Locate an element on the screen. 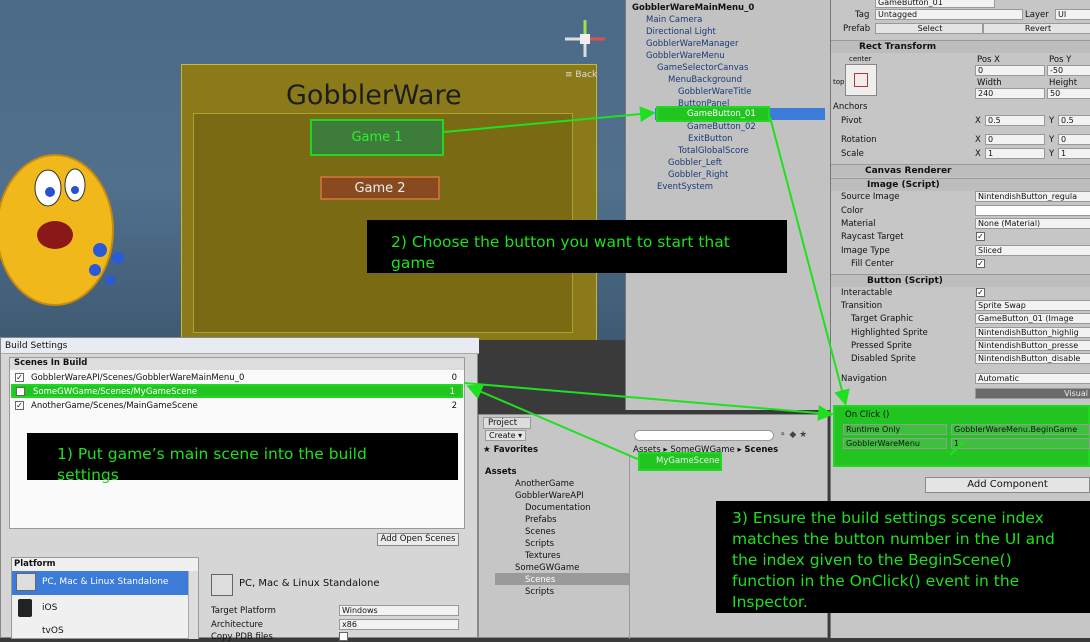 This screenshot has height=642, width=1090. hierarchy-item: MenuBackground is located at coordinates (705, 81).